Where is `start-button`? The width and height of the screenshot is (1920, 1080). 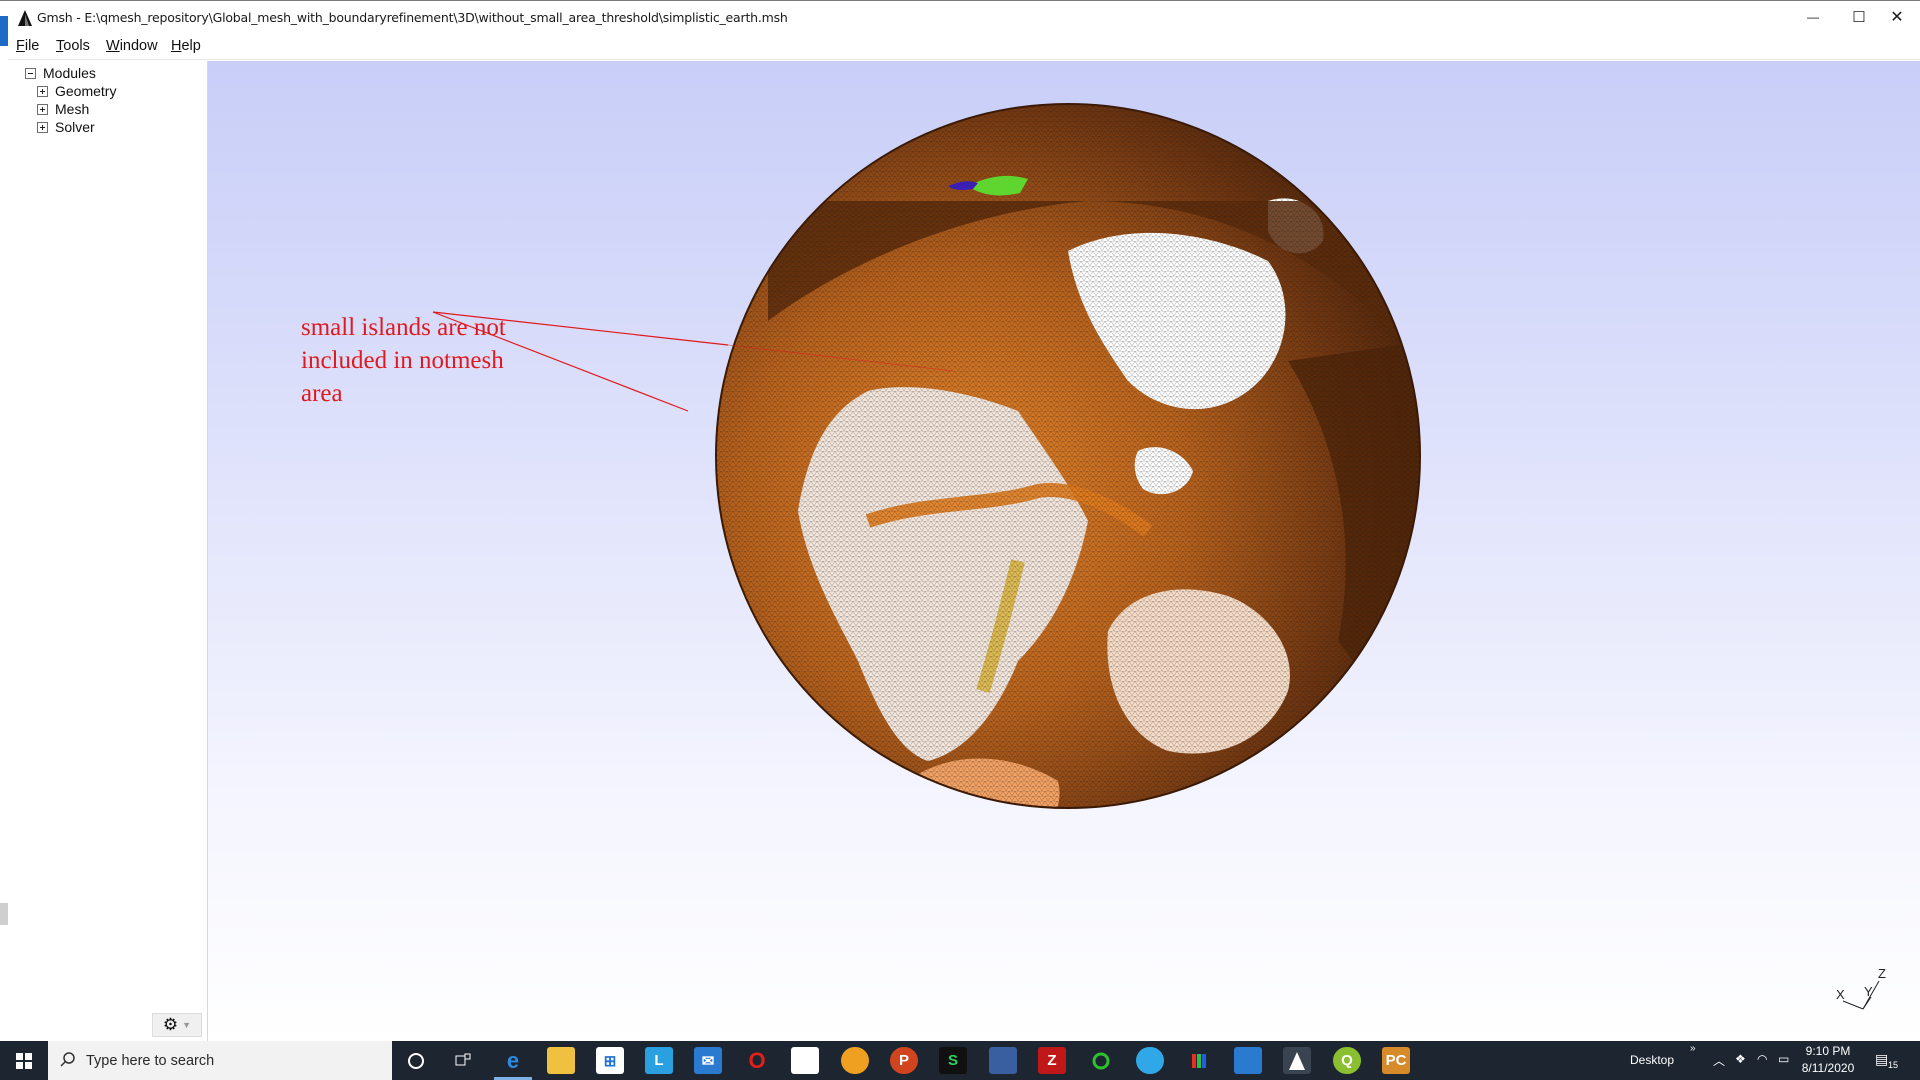
start-button is located at coordinates (24, 1060).